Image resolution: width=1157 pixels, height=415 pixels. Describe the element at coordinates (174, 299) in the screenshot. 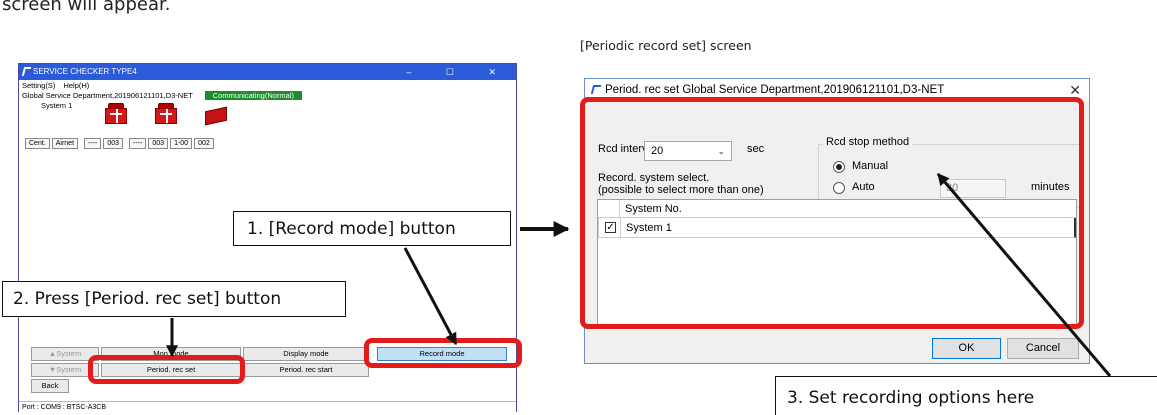

I see `callout-press-period-rec-set: 2. Press [Period. rec set] button` at that location.